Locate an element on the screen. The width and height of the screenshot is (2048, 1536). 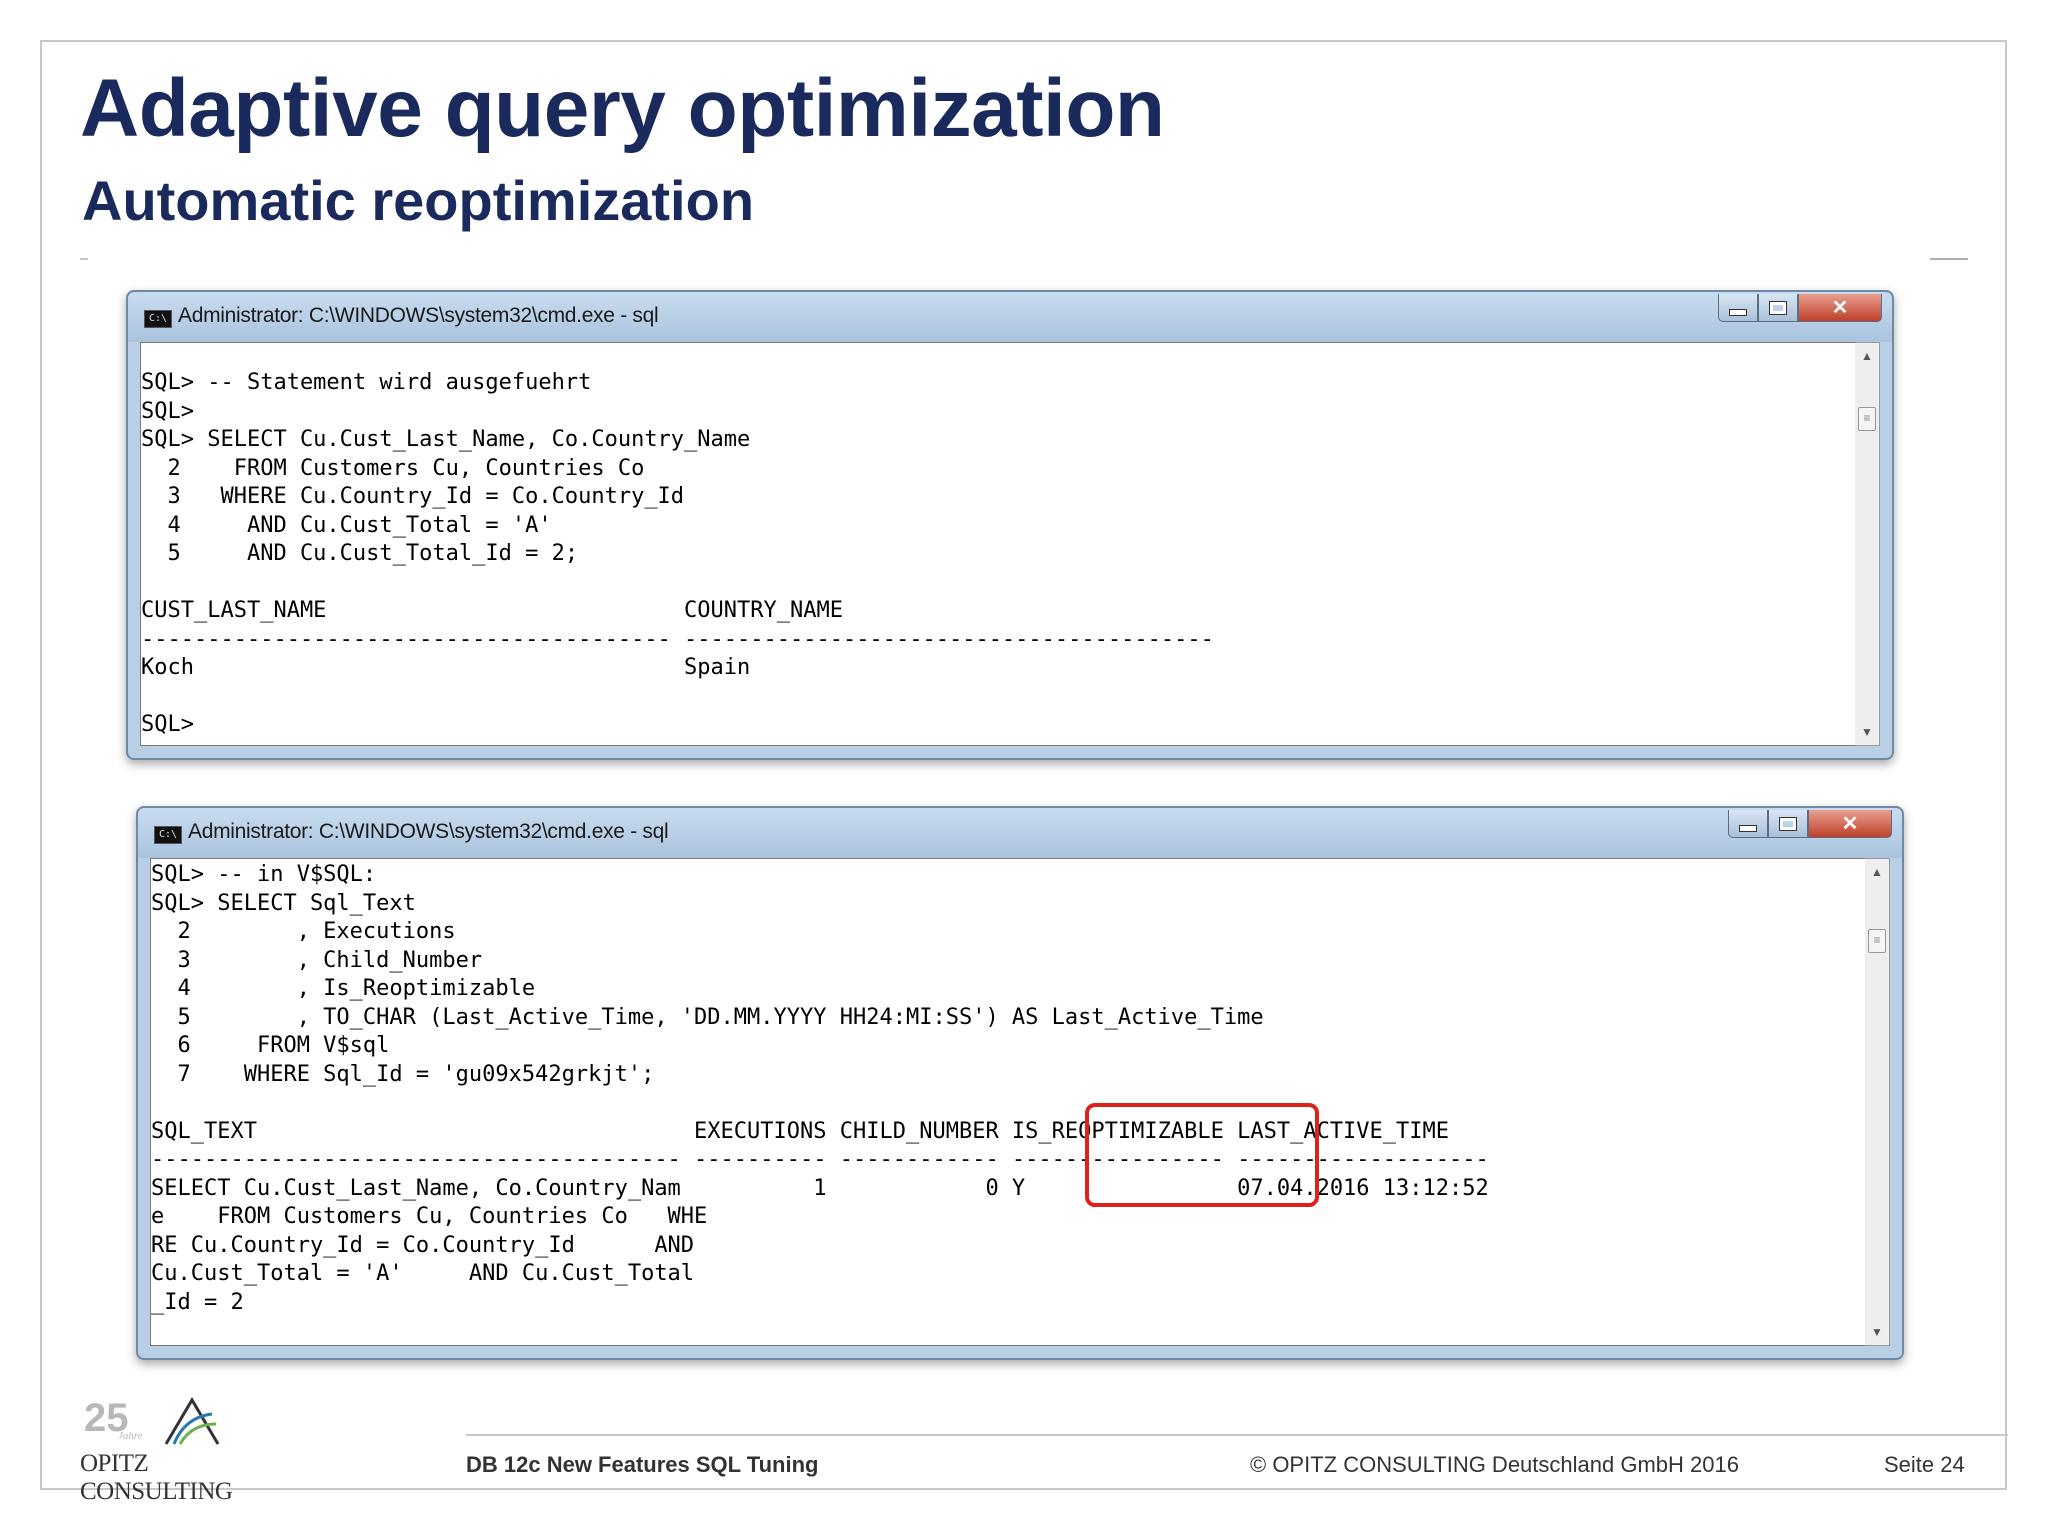
footer-page-number: Seite 24 is located at coordinates (1924, 1464).